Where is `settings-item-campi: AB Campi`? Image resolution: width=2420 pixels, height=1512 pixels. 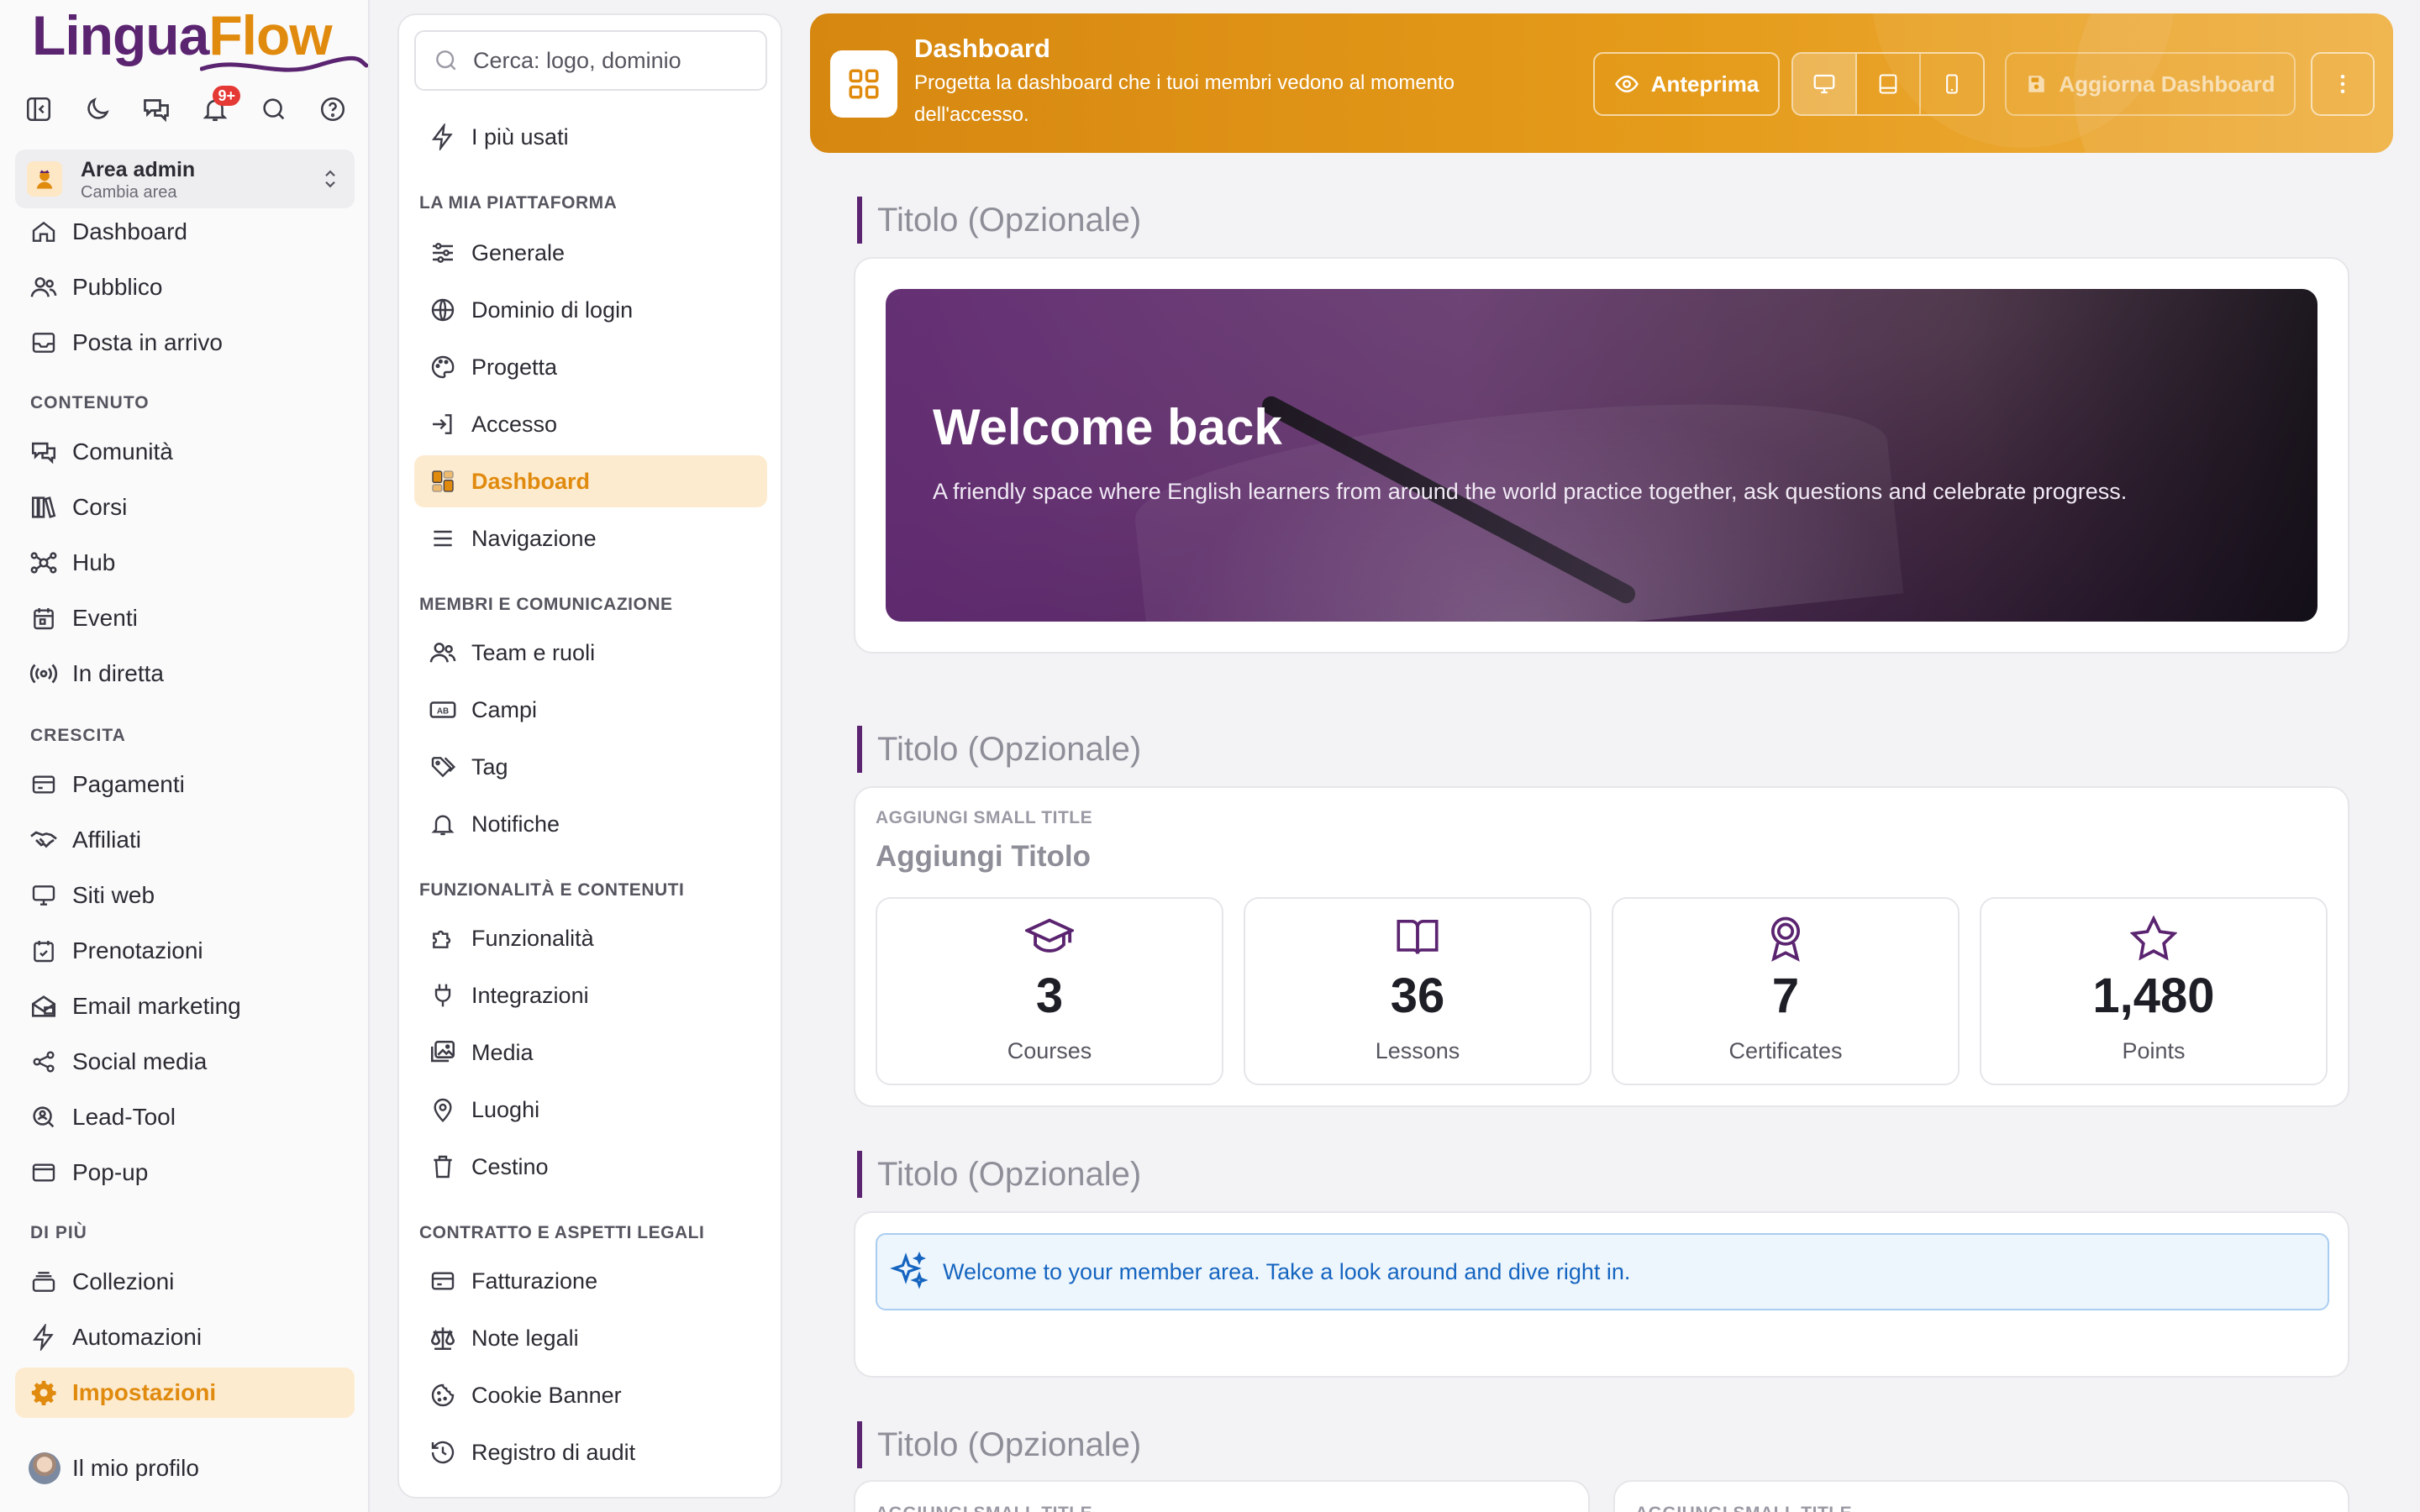
settings-item-campi: AB Campi is located at coordinates (590, 710).